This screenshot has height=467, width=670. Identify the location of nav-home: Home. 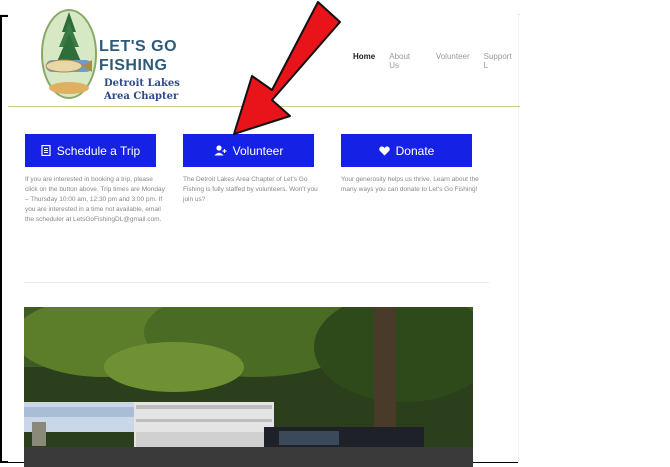
(364, 61).